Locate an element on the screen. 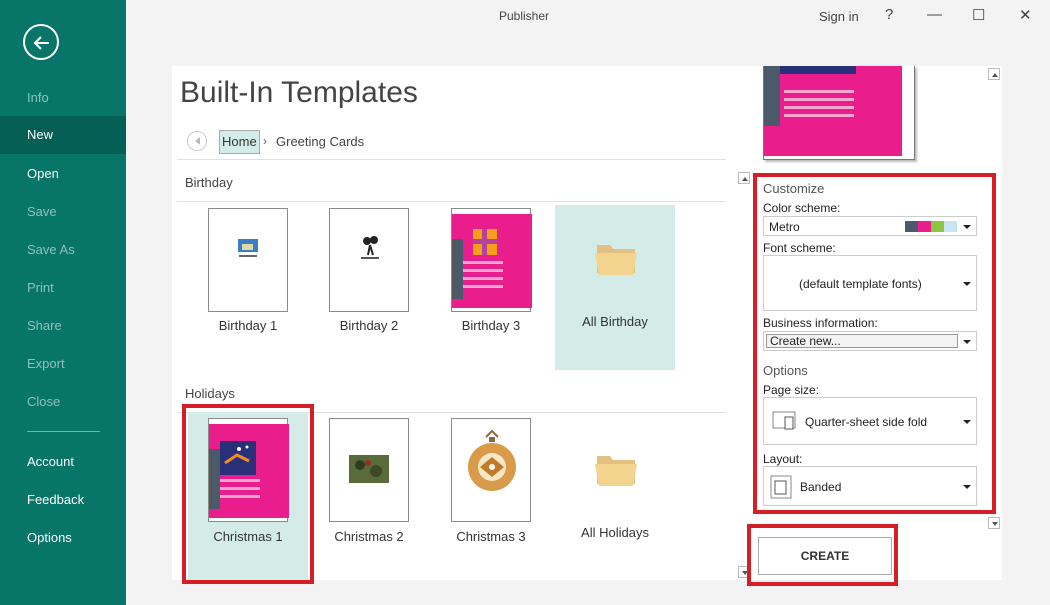 This screenshot has height=605, width=1050. sidebar-item-close: Close is located at coordinates (63, 402).